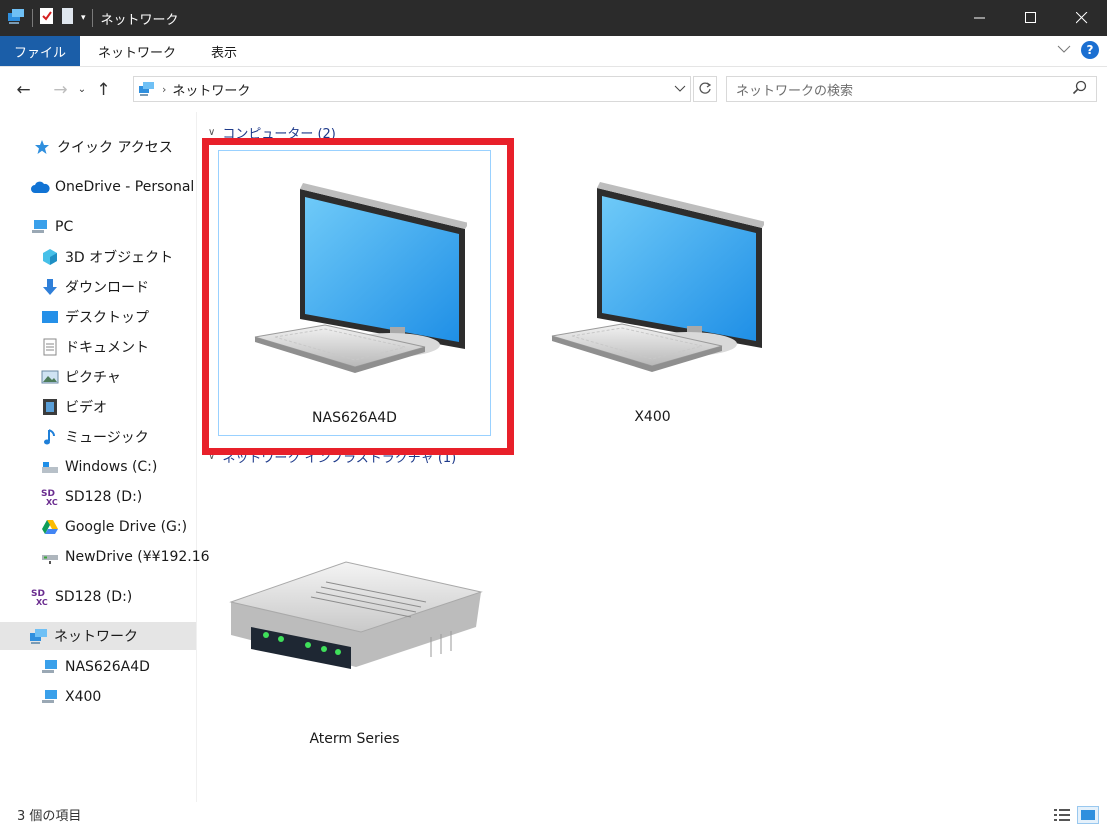 The image size is (1107, 827). What do you see at coordinates (126, 527) in the screenshot?
I see `sidebar-item-label: Google Drive (G:)` at bounding box center [126, 527].